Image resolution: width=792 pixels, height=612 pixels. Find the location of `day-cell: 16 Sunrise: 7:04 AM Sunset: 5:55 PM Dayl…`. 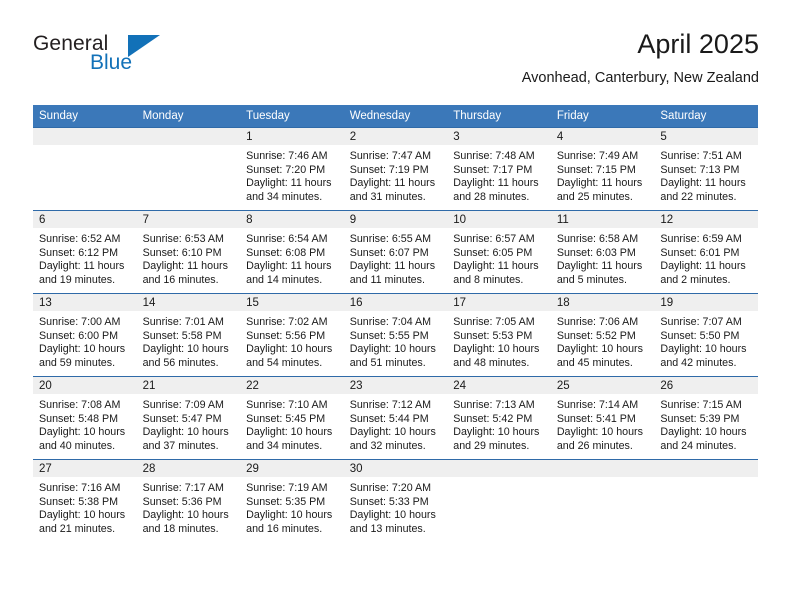

day-cell: 16 Sunrise: 7:04 AM Sunset: 5:55 PM Dayl… is located at coordinates (395, 335).